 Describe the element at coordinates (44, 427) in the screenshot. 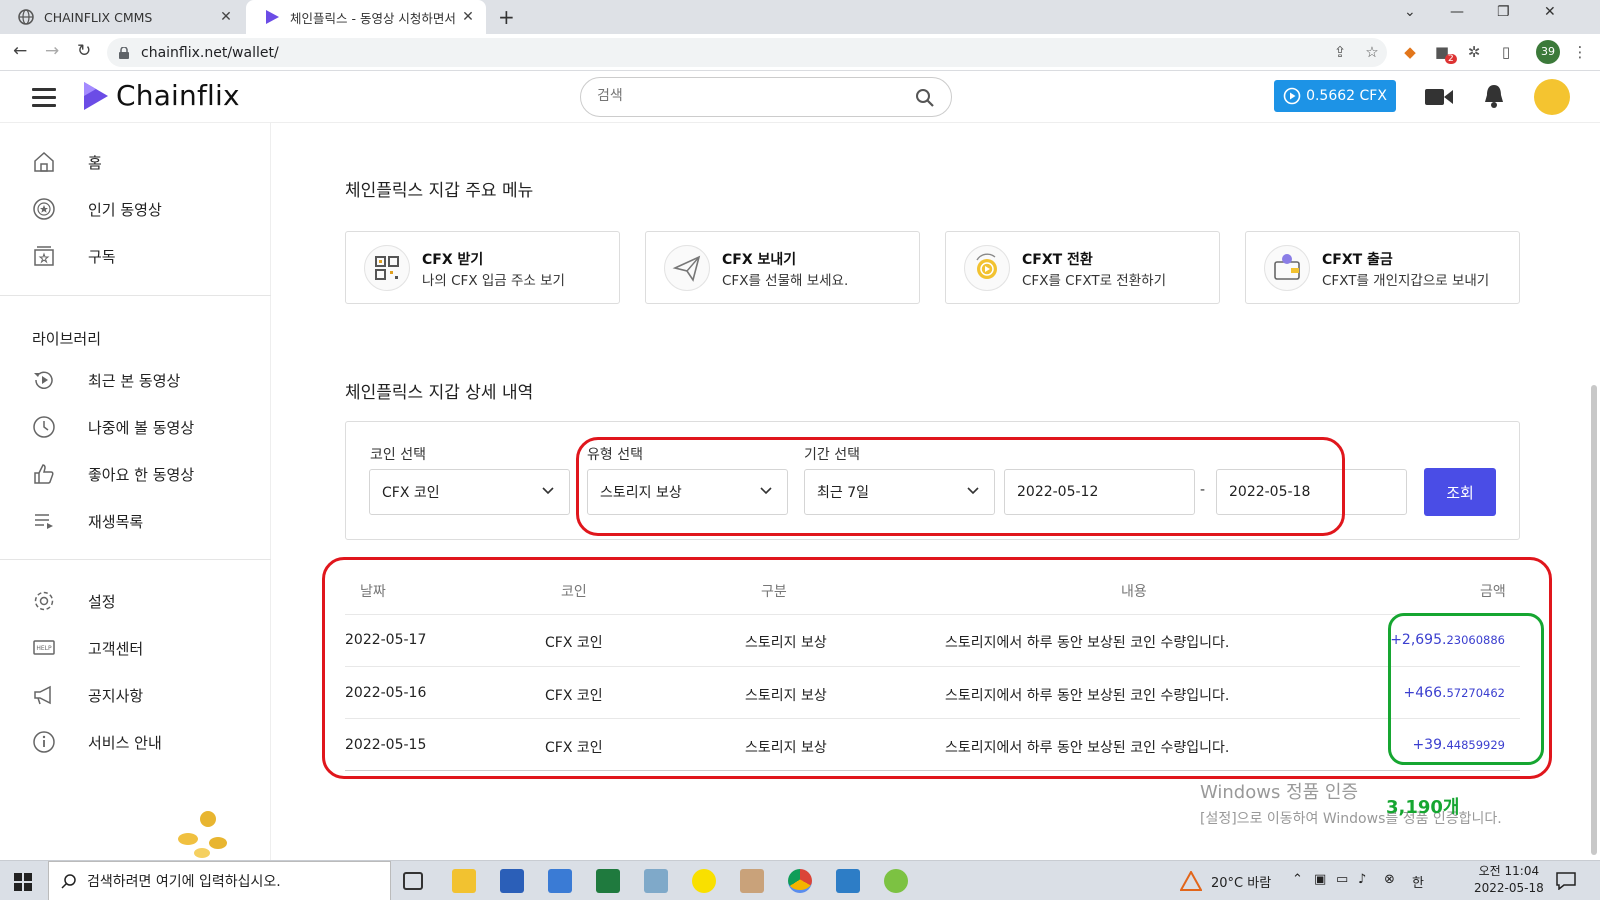

I see `clock-icon` at that location.